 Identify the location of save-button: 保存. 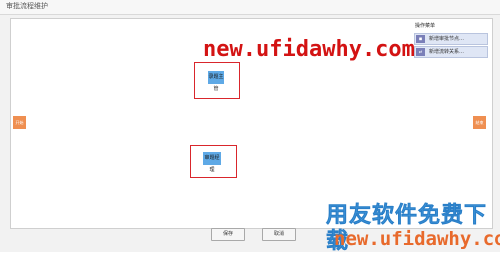
(228, 234).